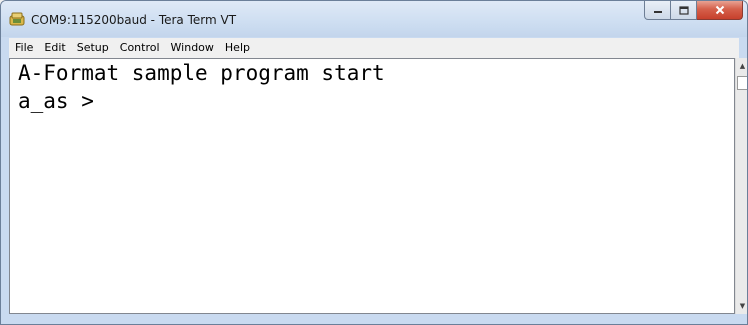  What do you see at coordinates (192, 48) in the screenshot?
I see `menu-window: Window` at bounding box center [192, 48].